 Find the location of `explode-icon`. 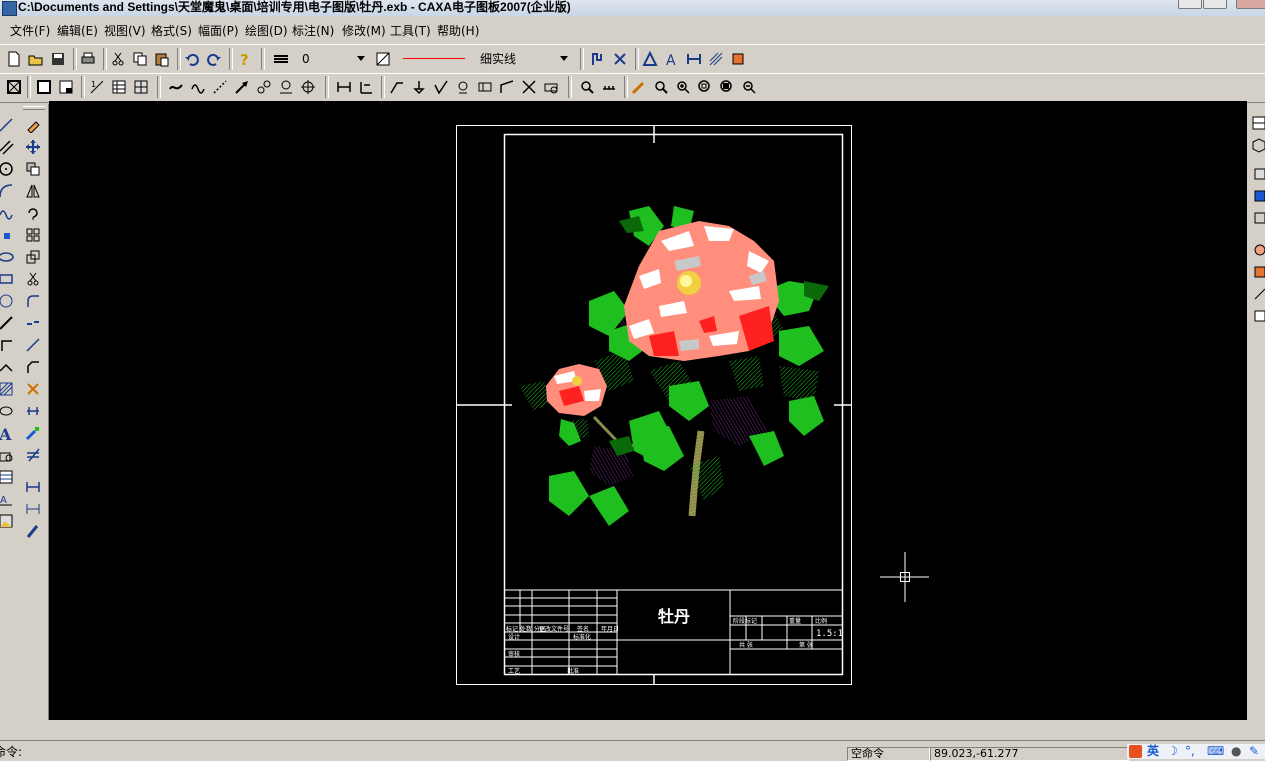

explode-icon is located at coordinates (33, 389).